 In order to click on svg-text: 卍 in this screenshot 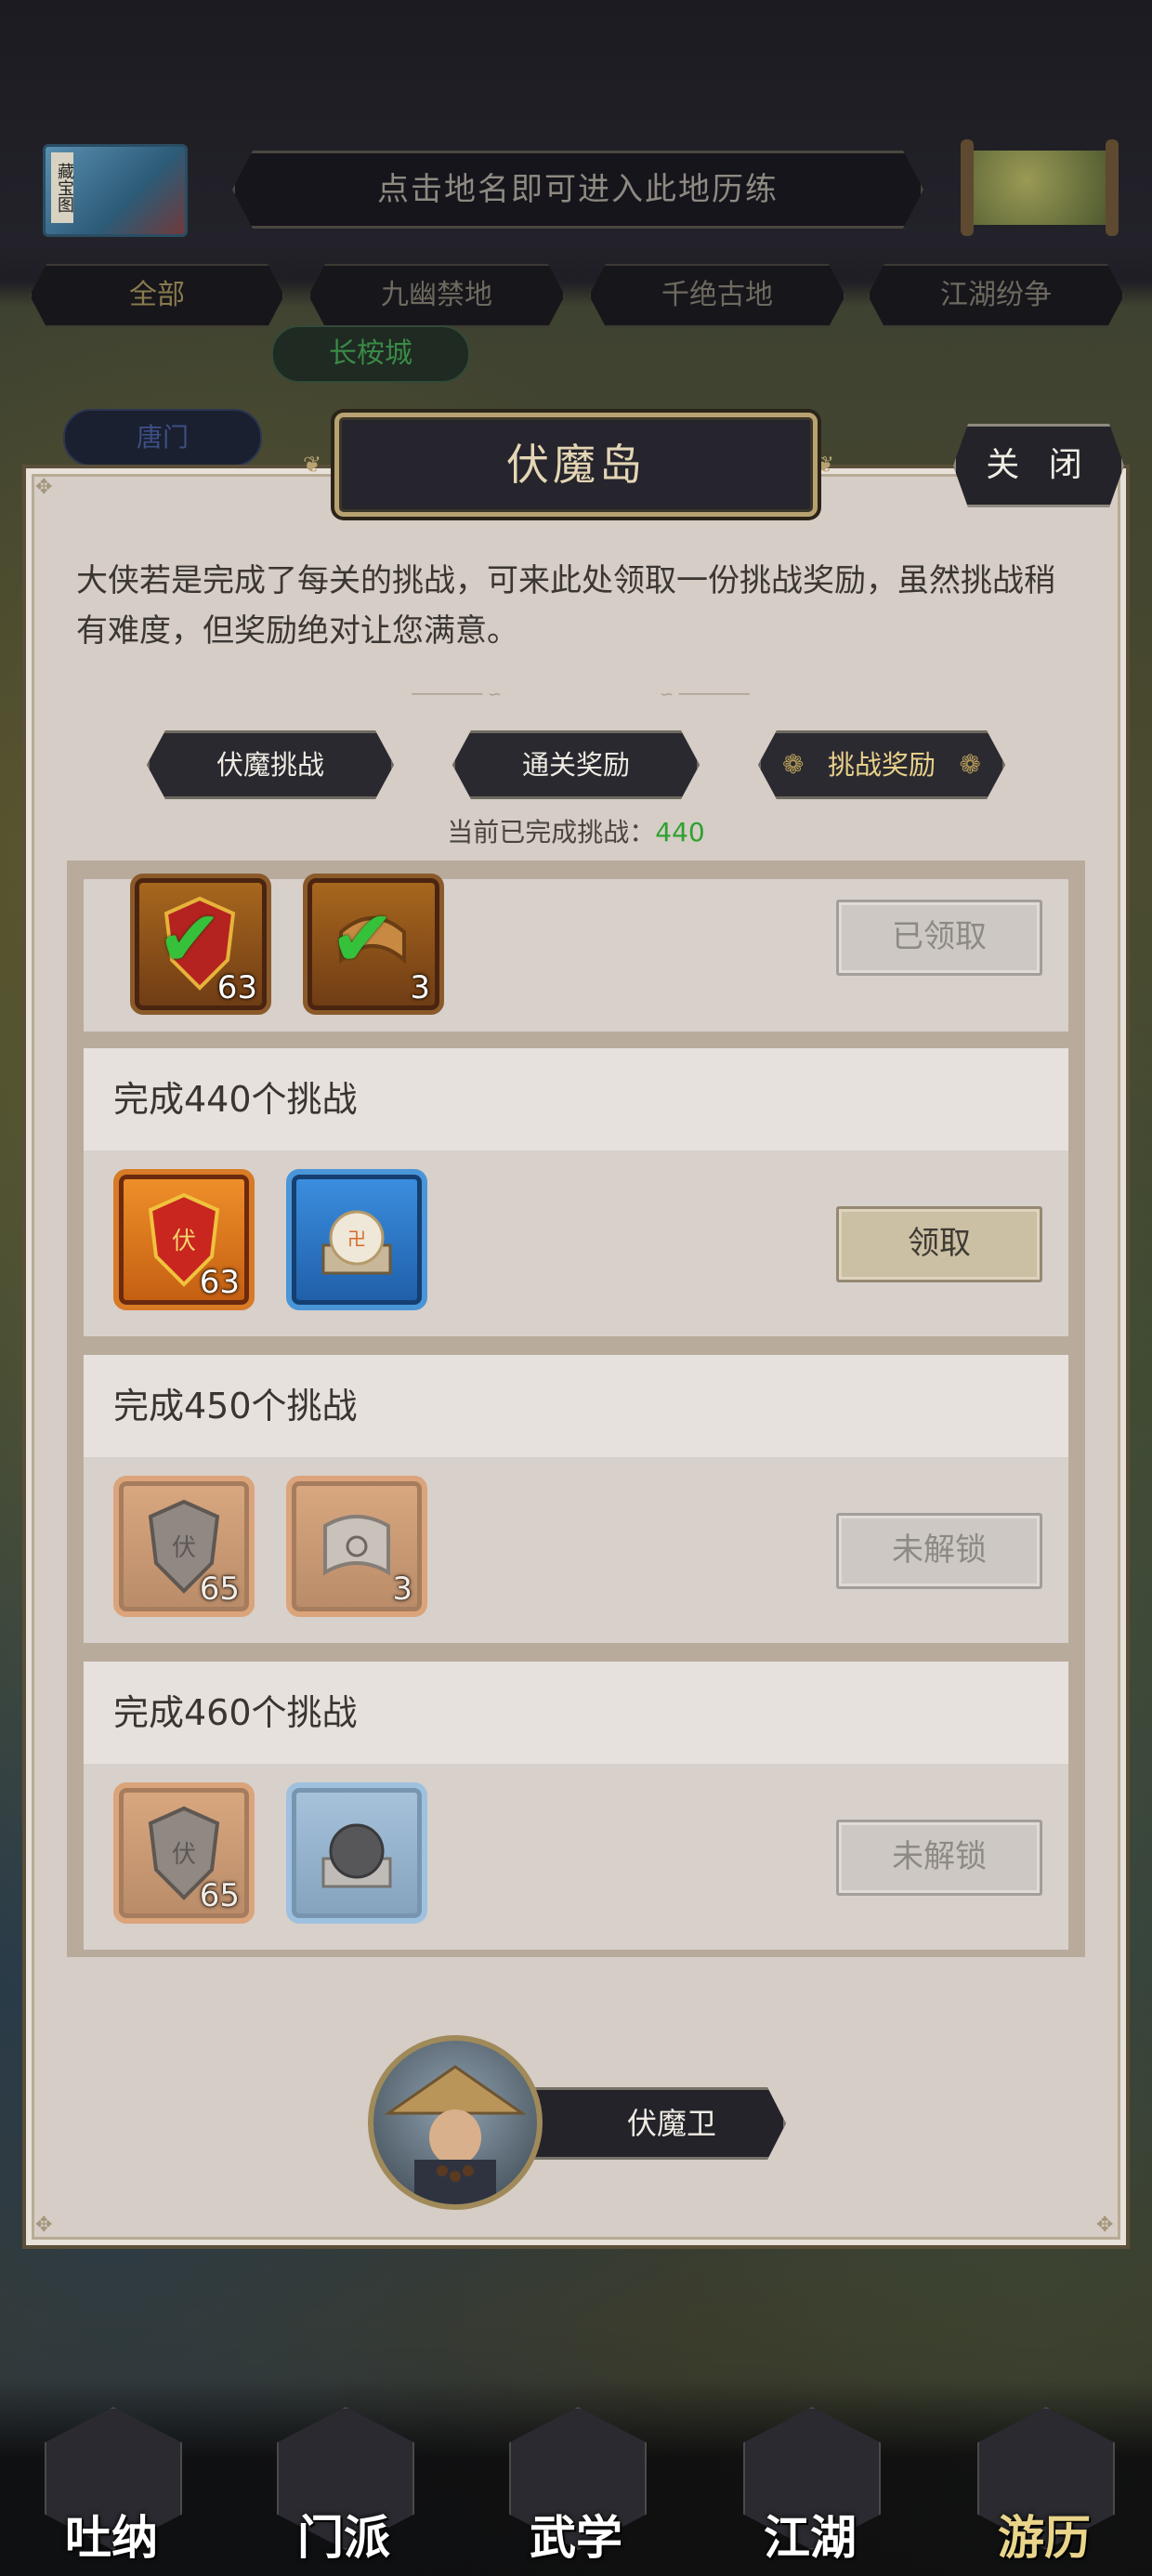, I will do `click(356, 1239)`.